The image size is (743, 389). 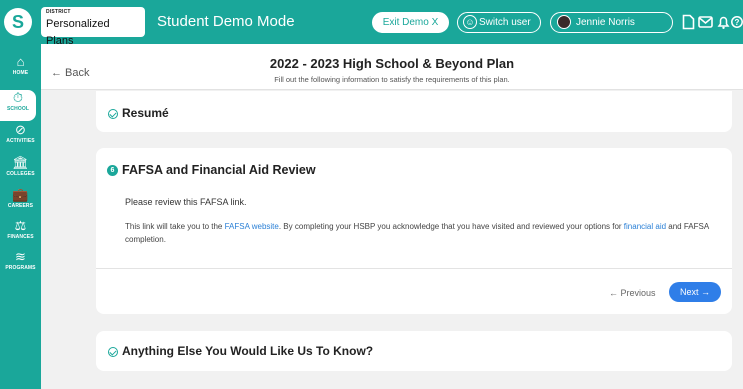 I want to click on programs-icon: ≋, so click(x=20, y=256).